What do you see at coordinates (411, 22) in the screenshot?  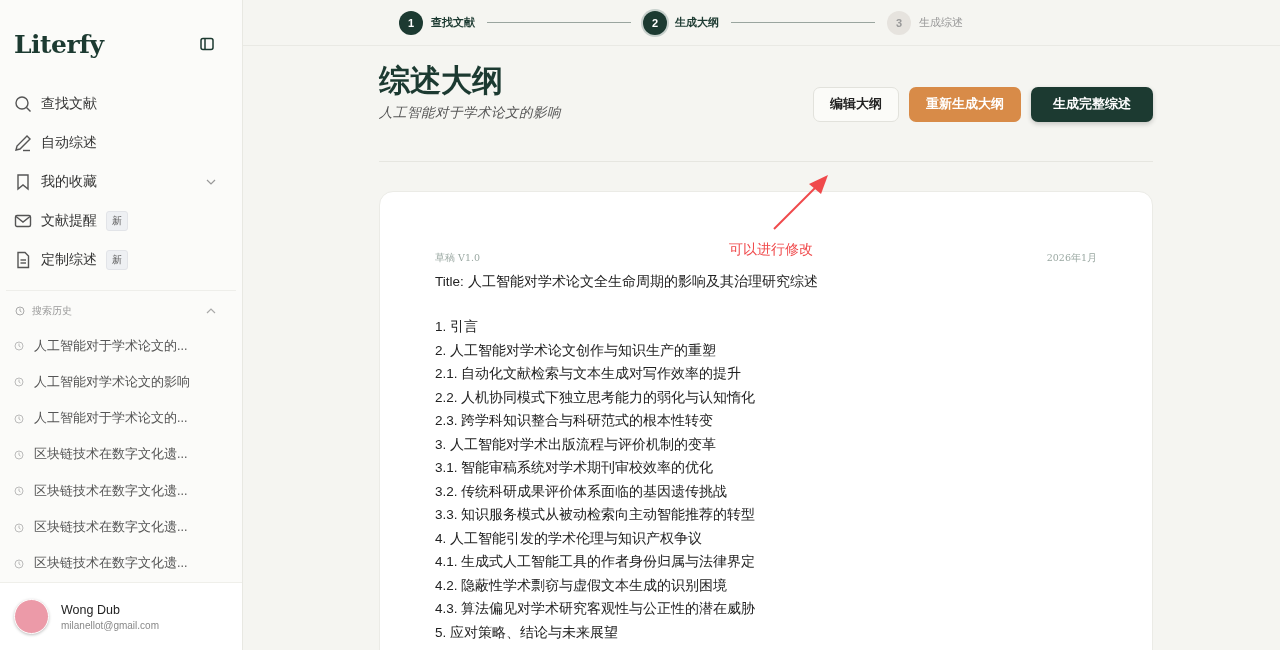 I see `step-number: 1` at bounding box center [411, 22].